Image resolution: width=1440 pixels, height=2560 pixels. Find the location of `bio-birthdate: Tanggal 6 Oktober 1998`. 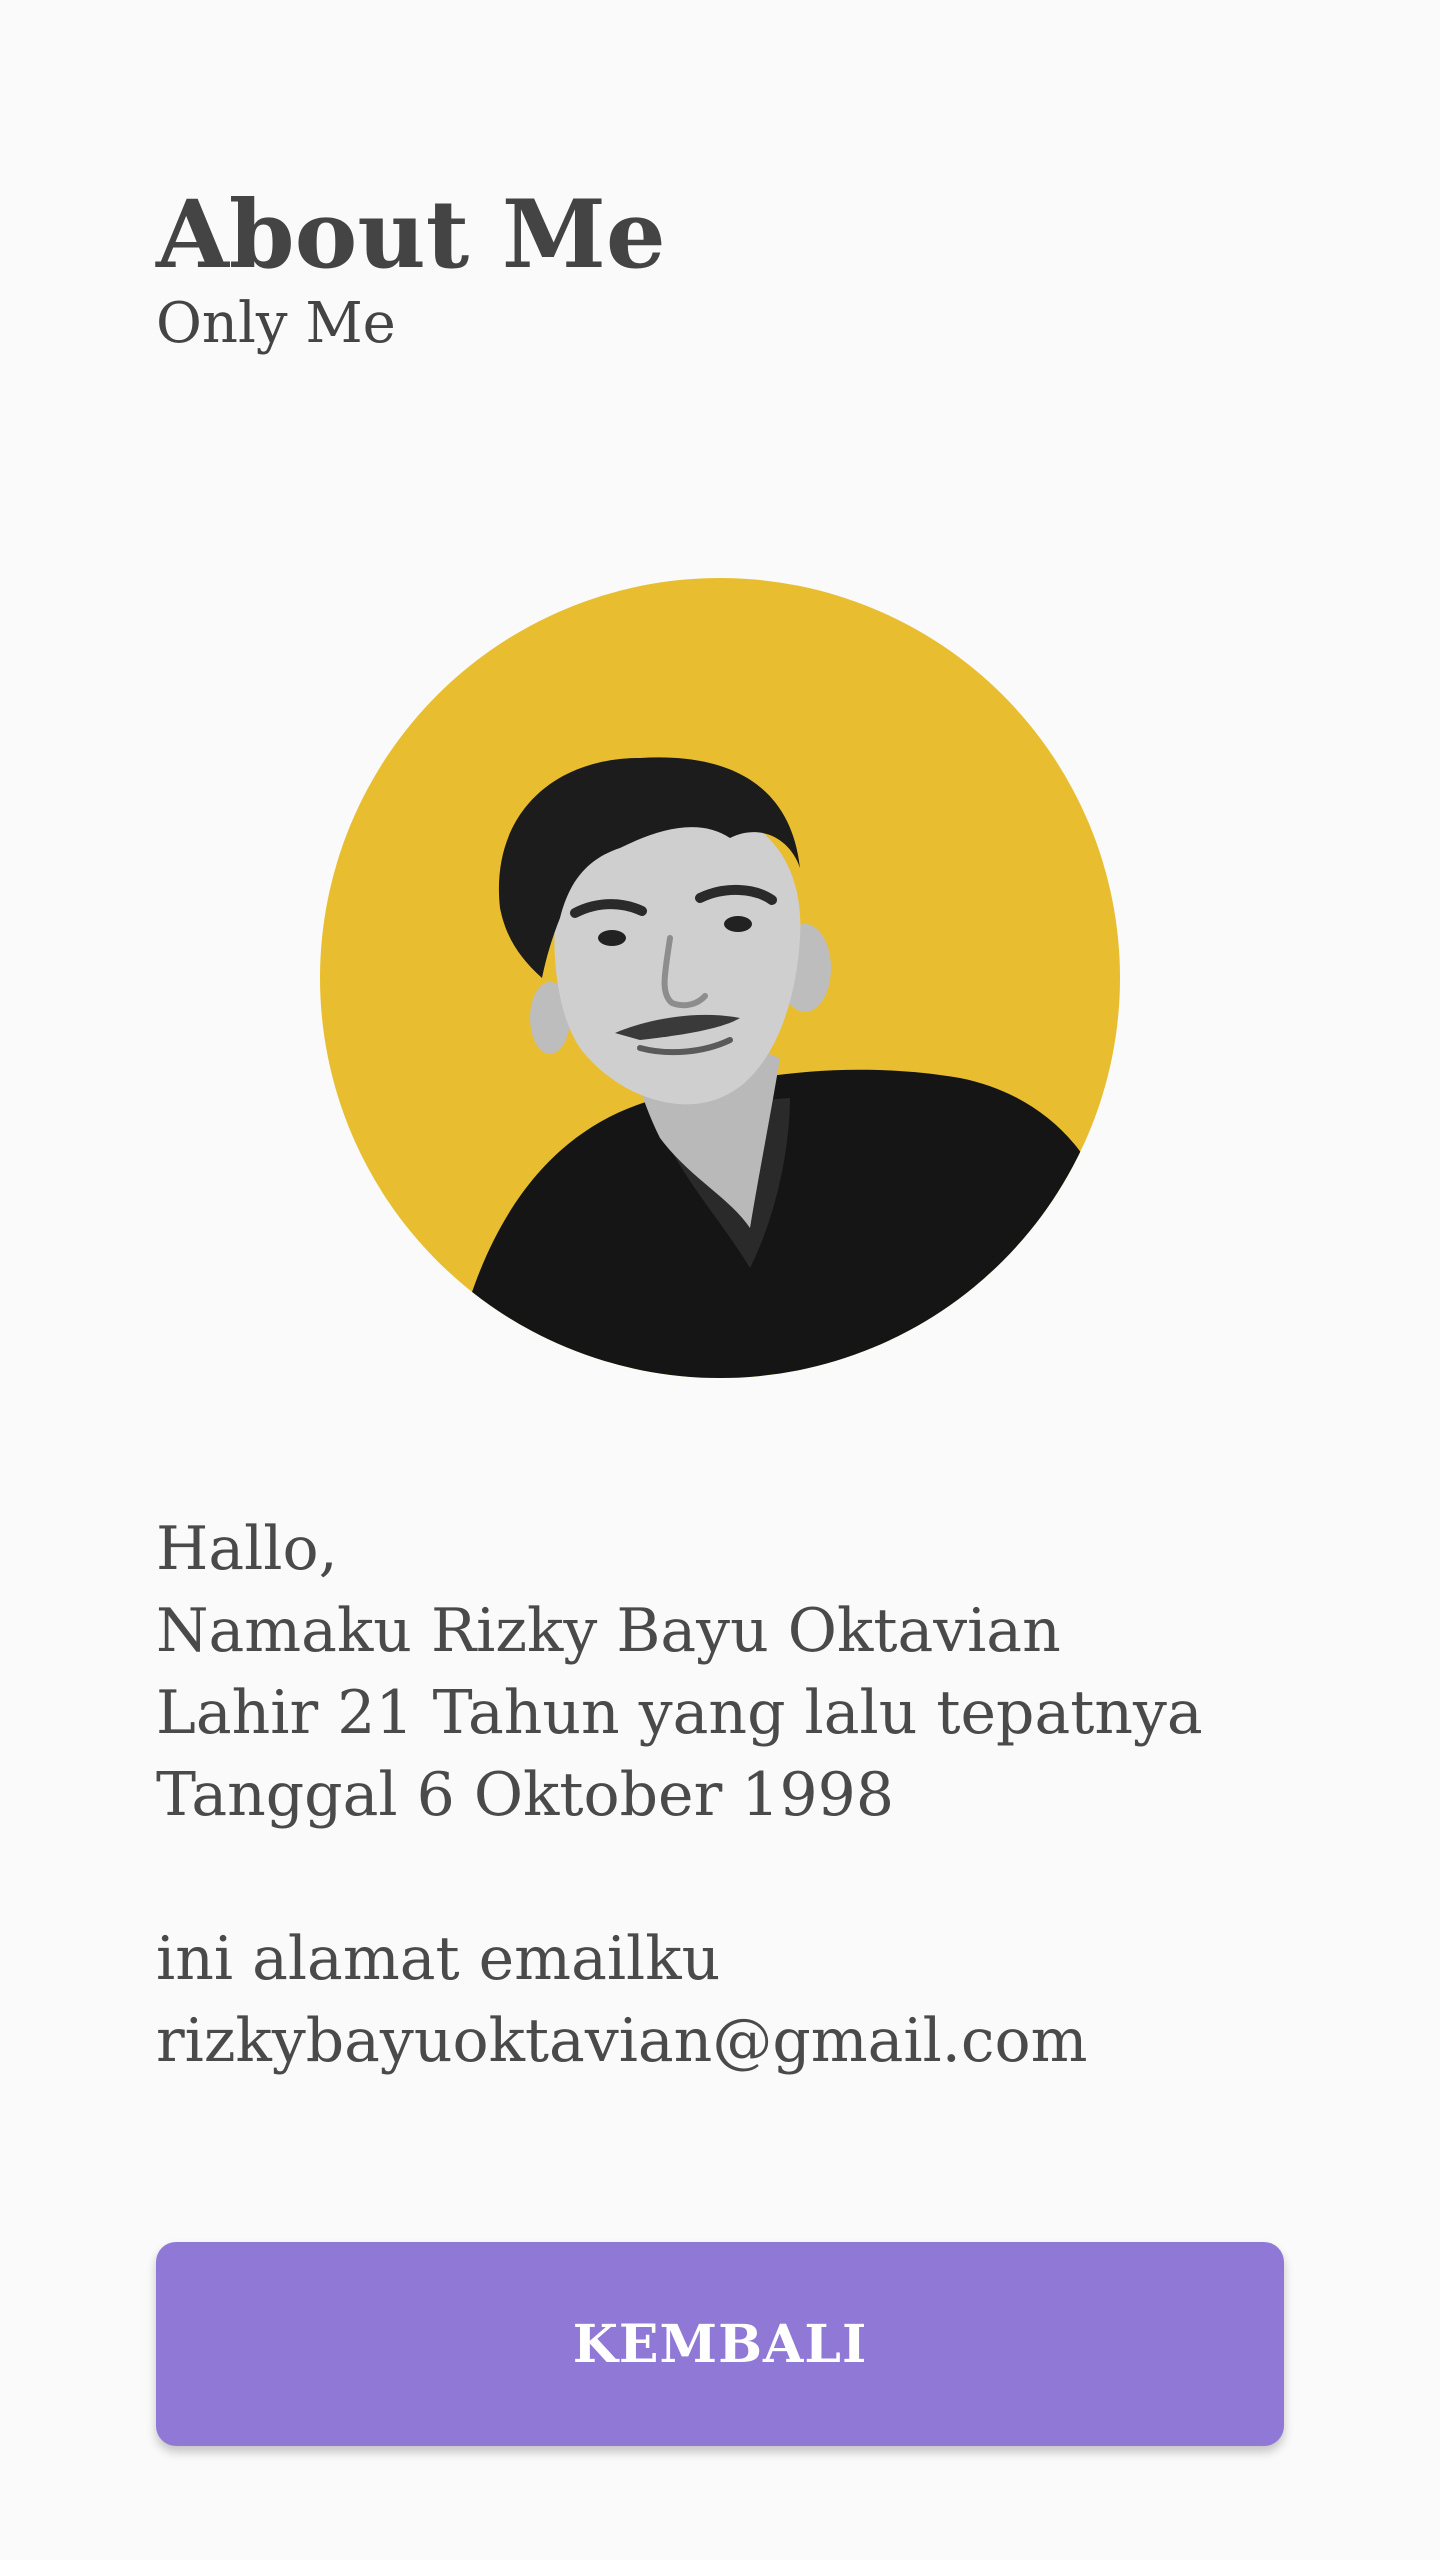

bio-birthdate: Tanggal 6 Oktober 1998 is located at coordinates (525, 1795).